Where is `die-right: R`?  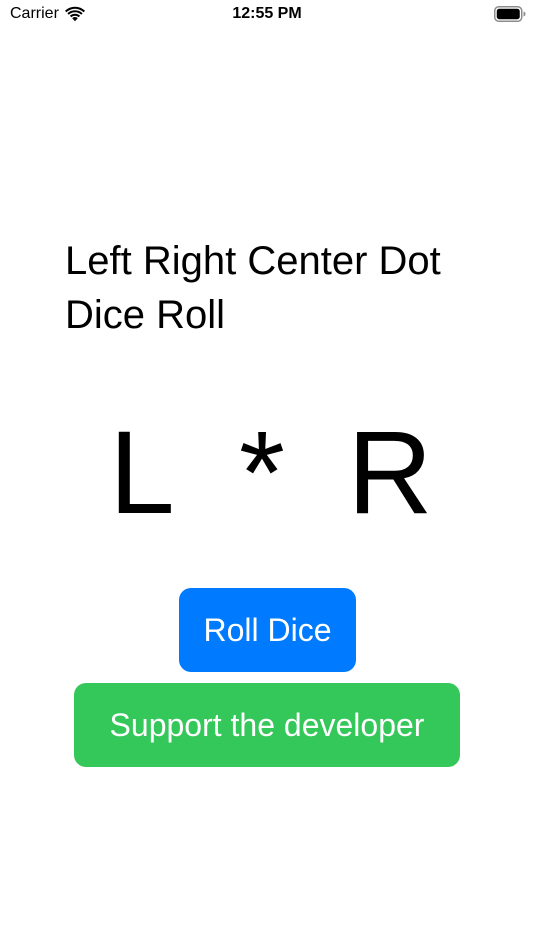
die-right: R is located at coordinates (390, 473).